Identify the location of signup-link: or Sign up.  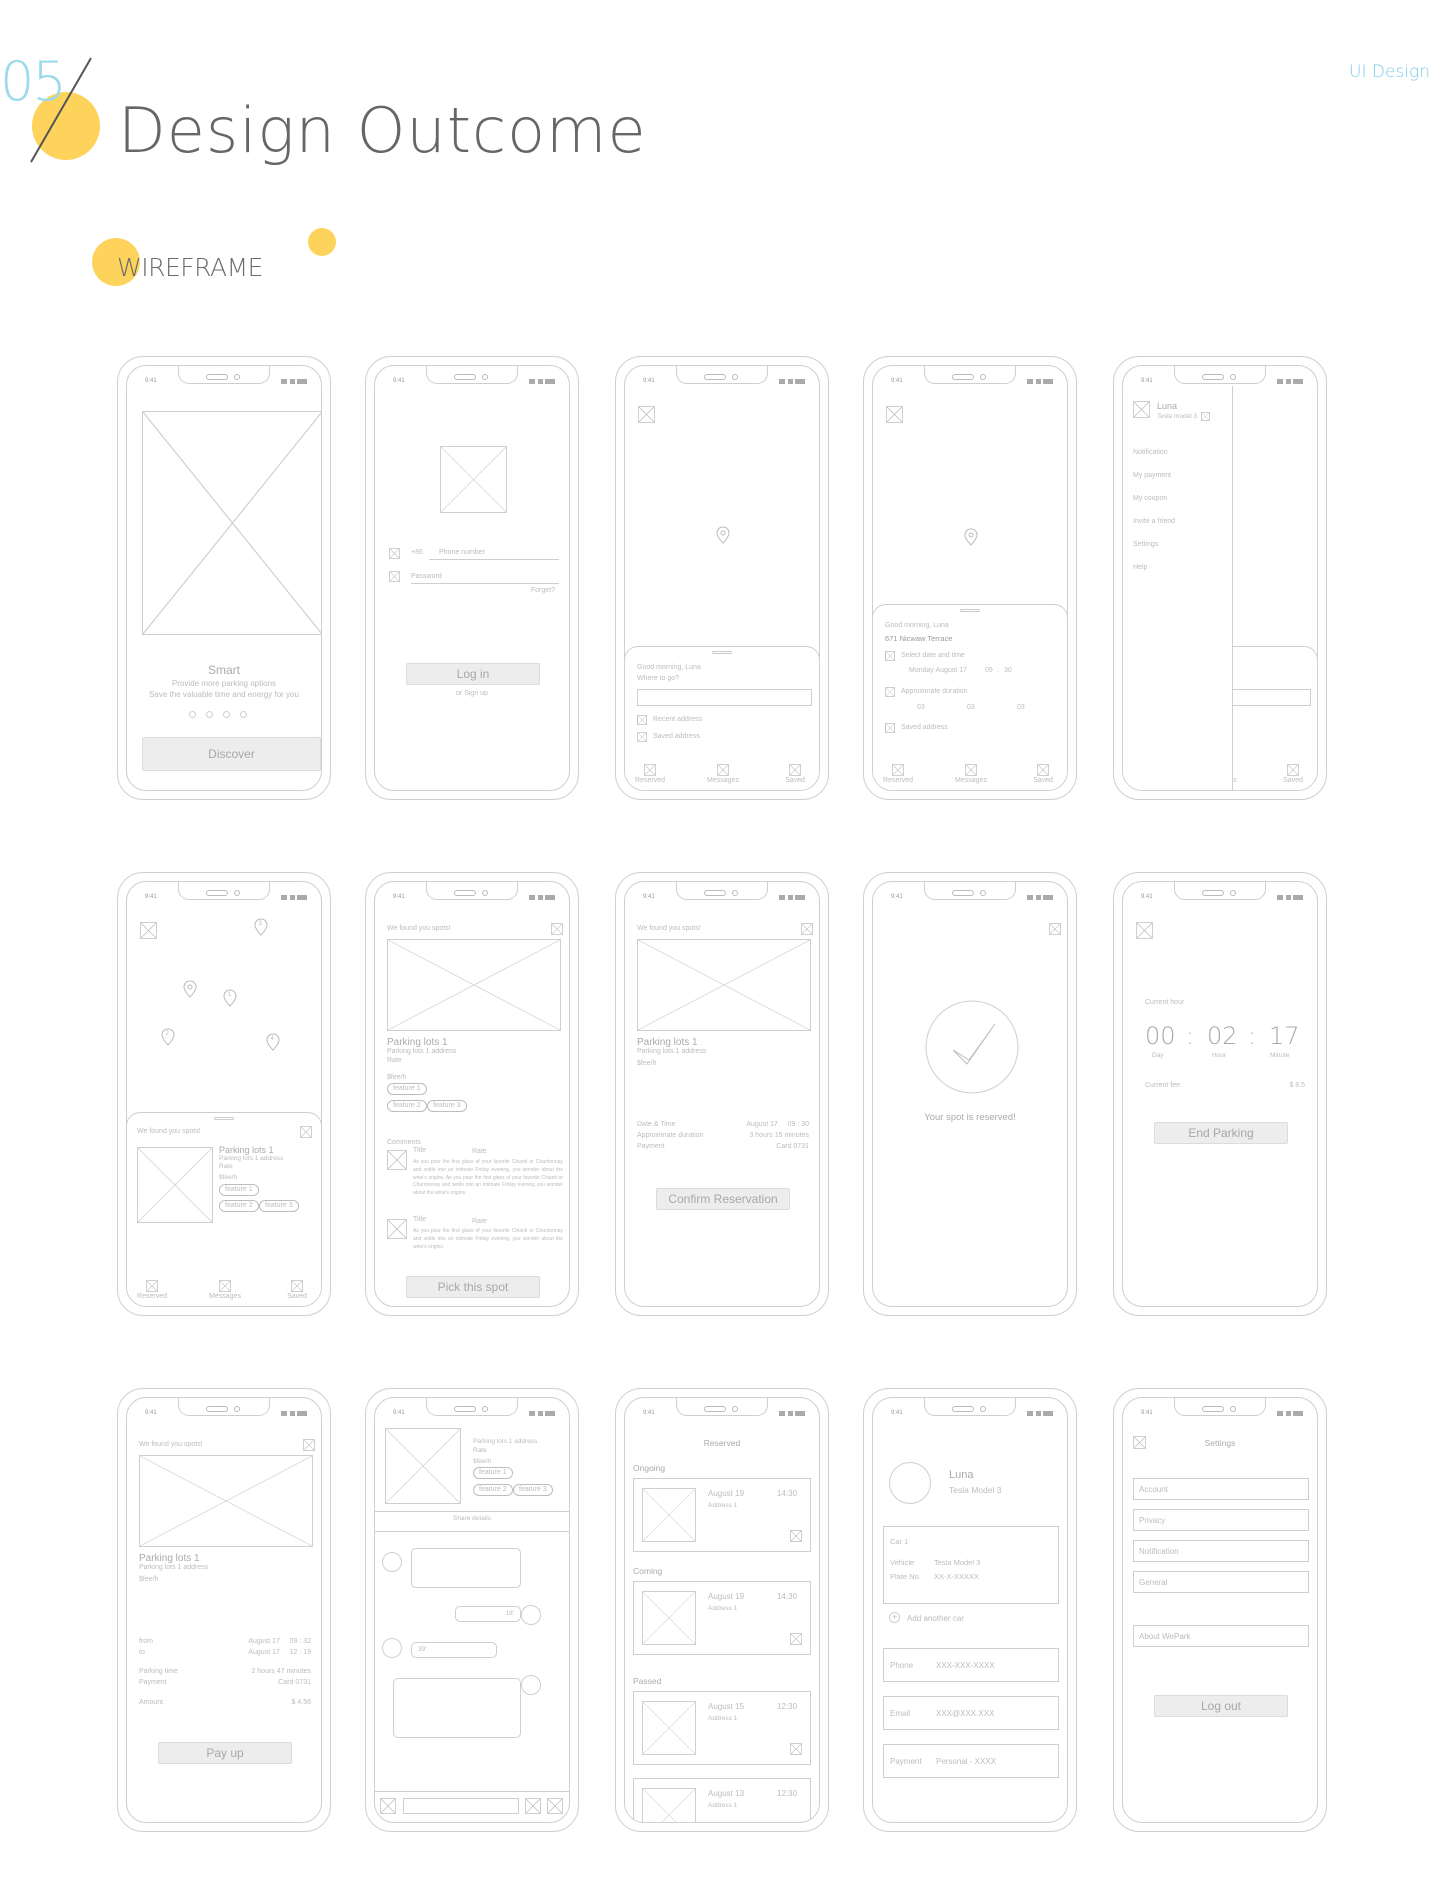
(472, 694).